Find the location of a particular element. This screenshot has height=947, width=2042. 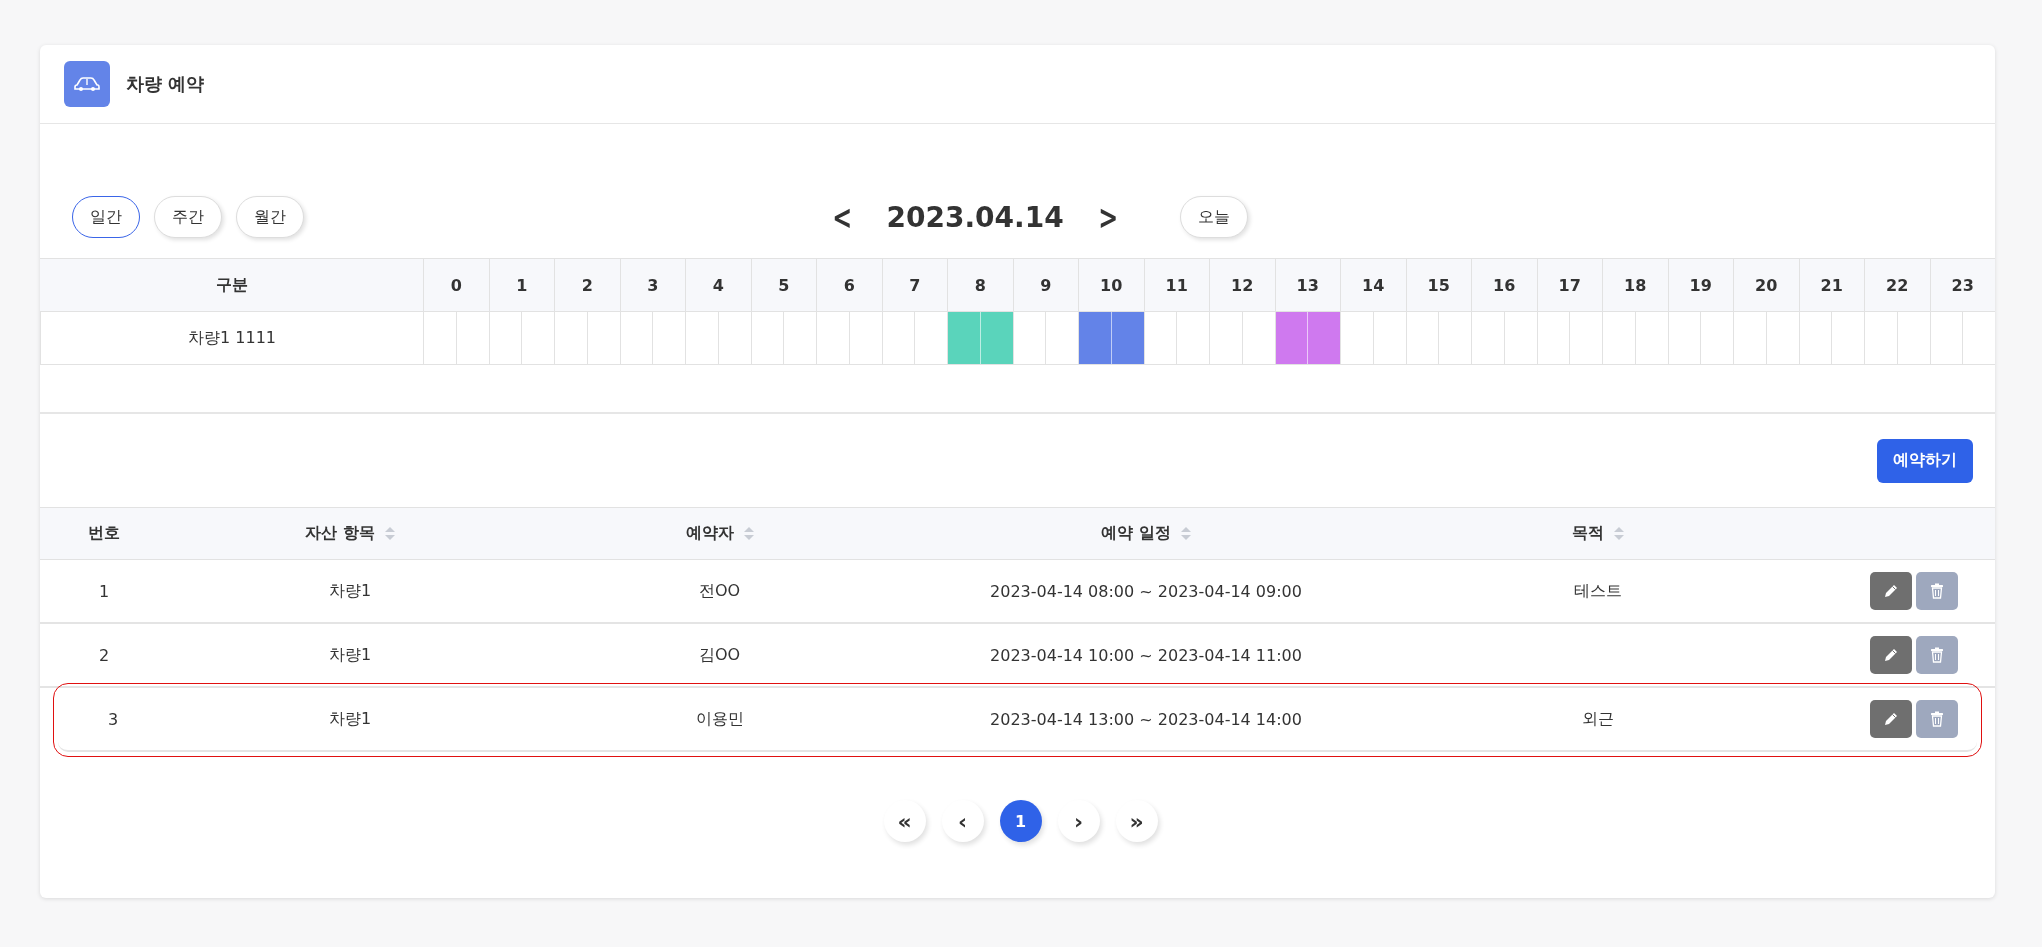

column-header: 예약자 is located at coordinates (709, 533).